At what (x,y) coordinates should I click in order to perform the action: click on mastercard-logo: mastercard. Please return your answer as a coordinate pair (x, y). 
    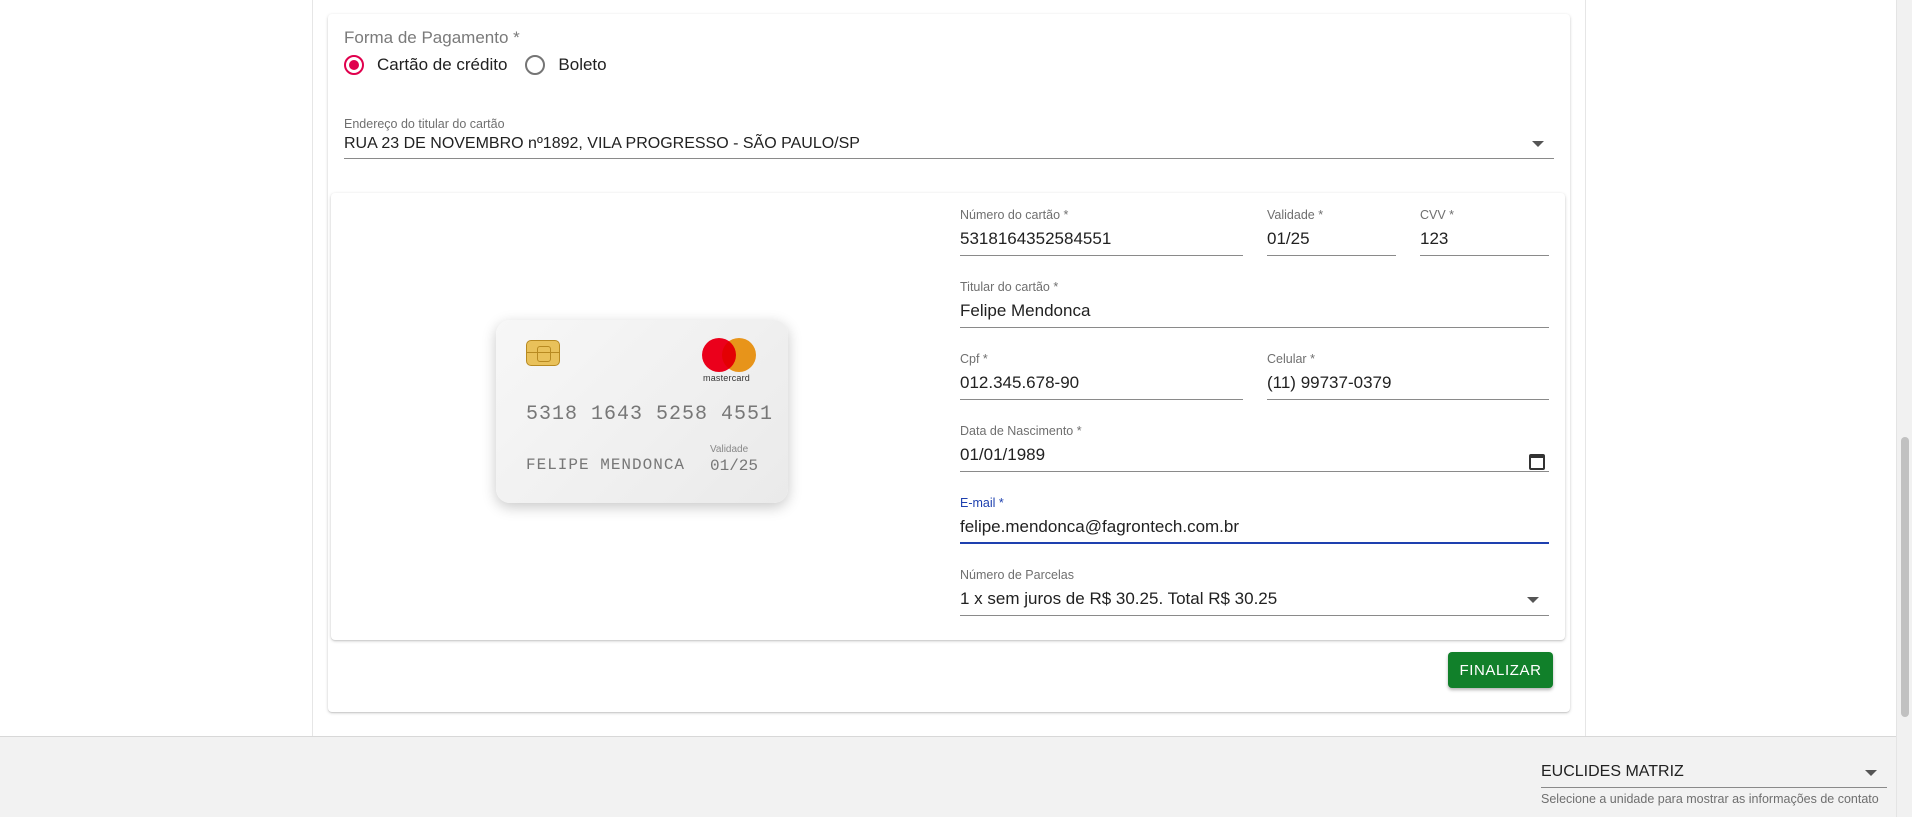
    Looking at the image, I should click on (732, 360).